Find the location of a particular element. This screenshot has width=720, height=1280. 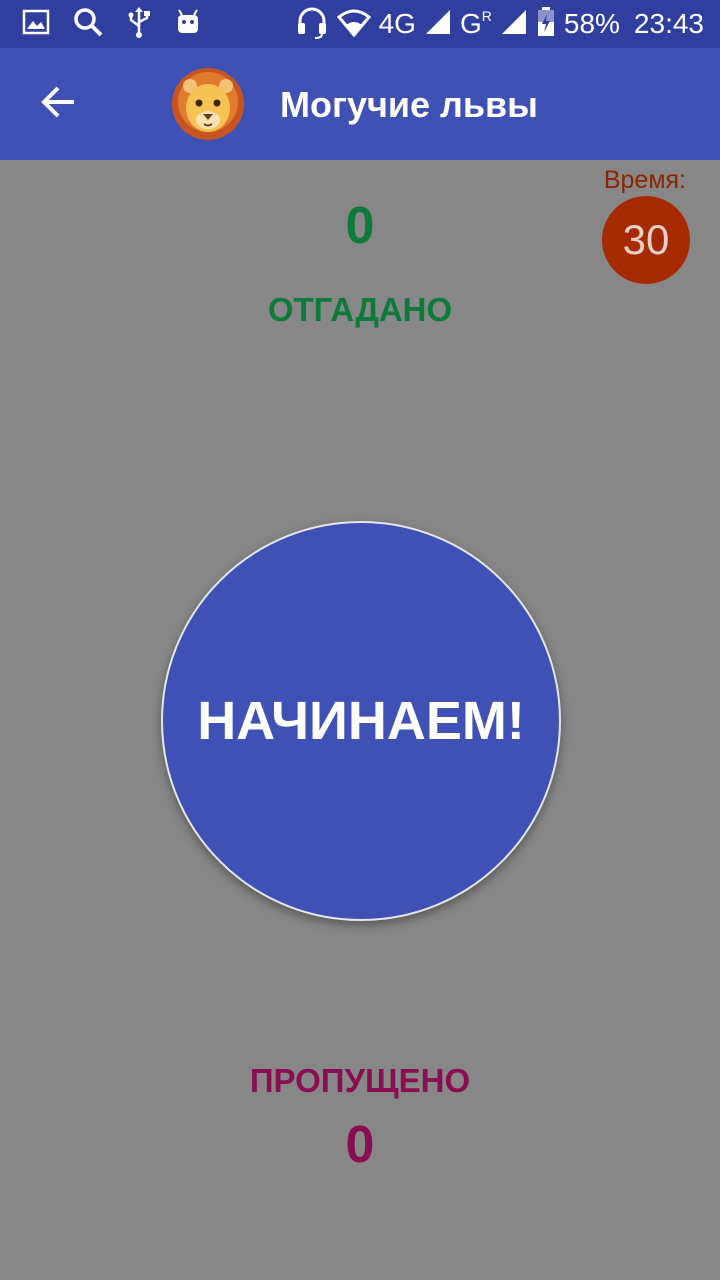

network-type-label: 4G is located at coordinates (397, 23).